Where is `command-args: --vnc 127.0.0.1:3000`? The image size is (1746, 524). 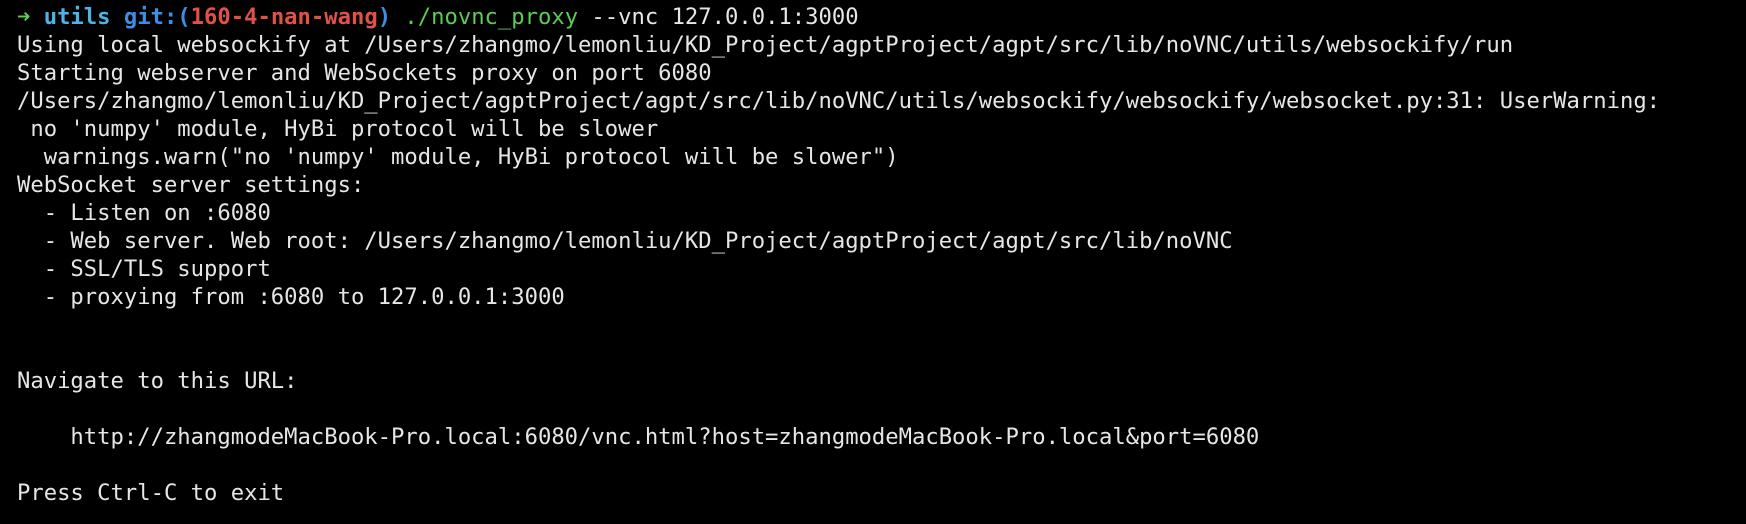
command-args: --vnc 127.0.0.1:3000 is located at coordinates (718, 17).